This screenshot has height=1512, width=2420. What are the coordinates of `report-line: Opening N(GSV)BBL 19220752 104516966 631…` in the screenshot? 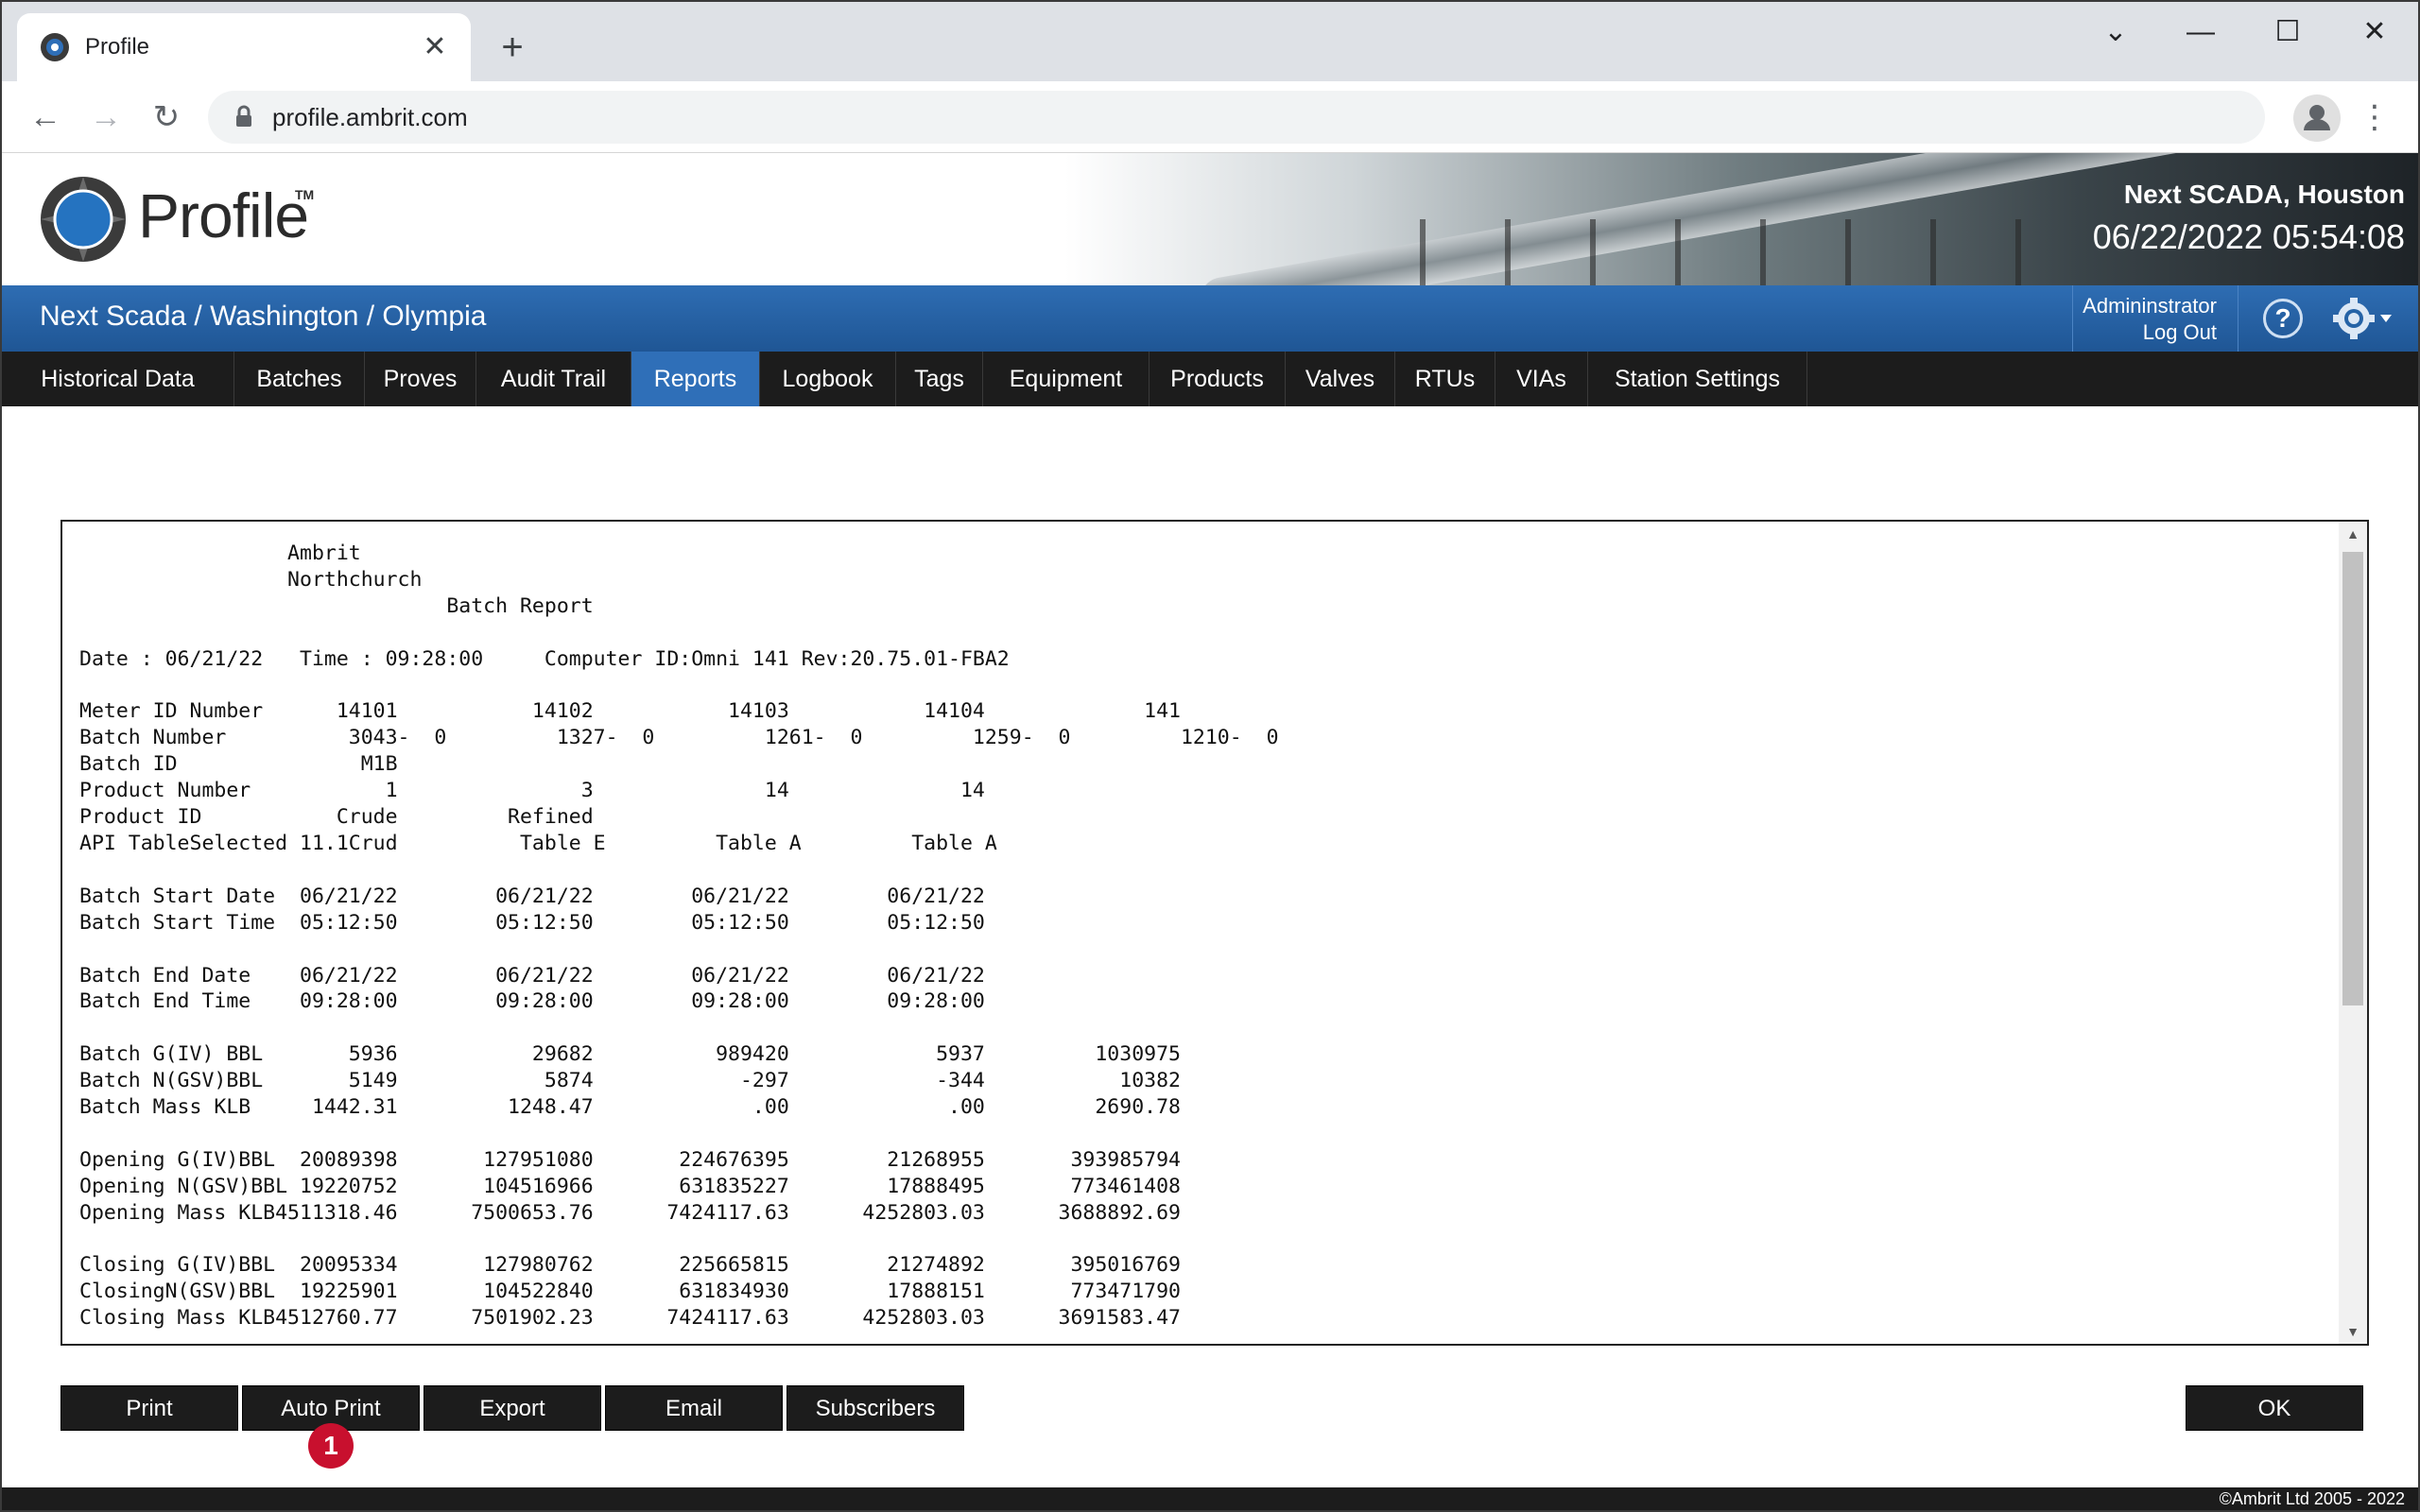 It's located at (630, 1186).